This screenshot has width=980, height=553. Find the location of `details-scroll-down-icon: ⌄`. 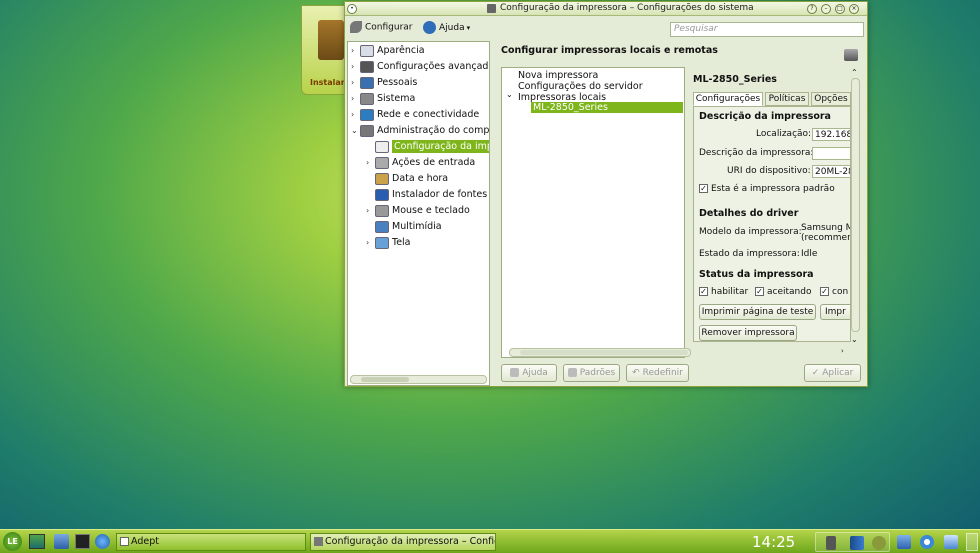

details-scroll-down-icon: ⌄ is located at coordinates (854, 339).